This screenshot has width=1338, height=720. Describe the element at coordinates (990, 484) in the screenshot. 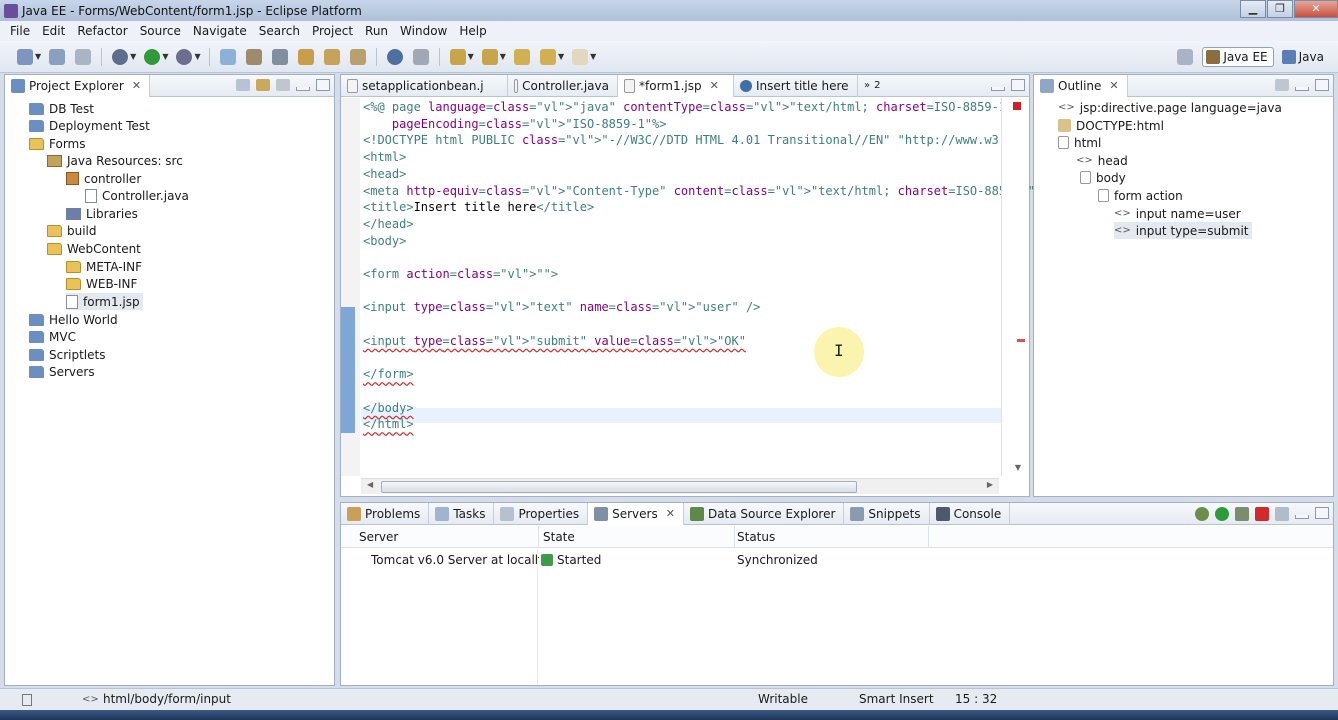

I see `scroll-right-icon: ▶` at that location.